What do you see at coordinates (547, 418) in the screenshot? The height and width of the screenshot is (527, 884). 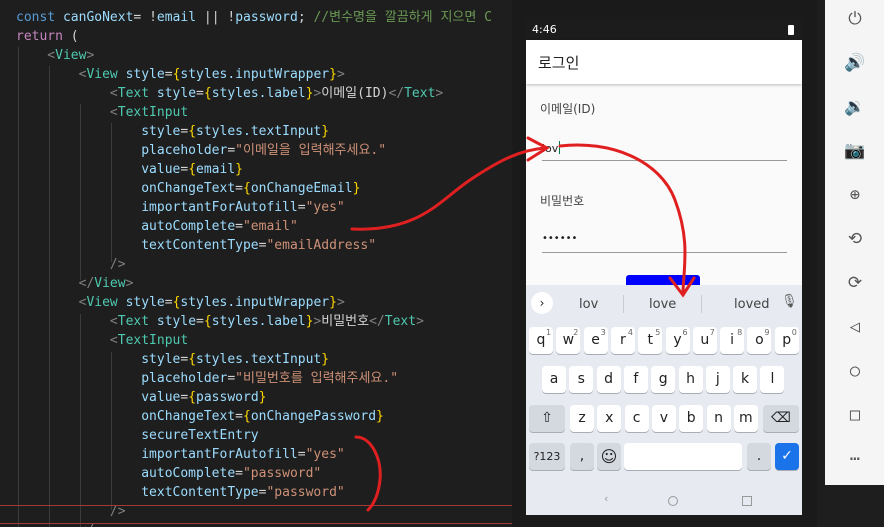 I see `shift-key: ⇧` at bounding box center [547, 418].